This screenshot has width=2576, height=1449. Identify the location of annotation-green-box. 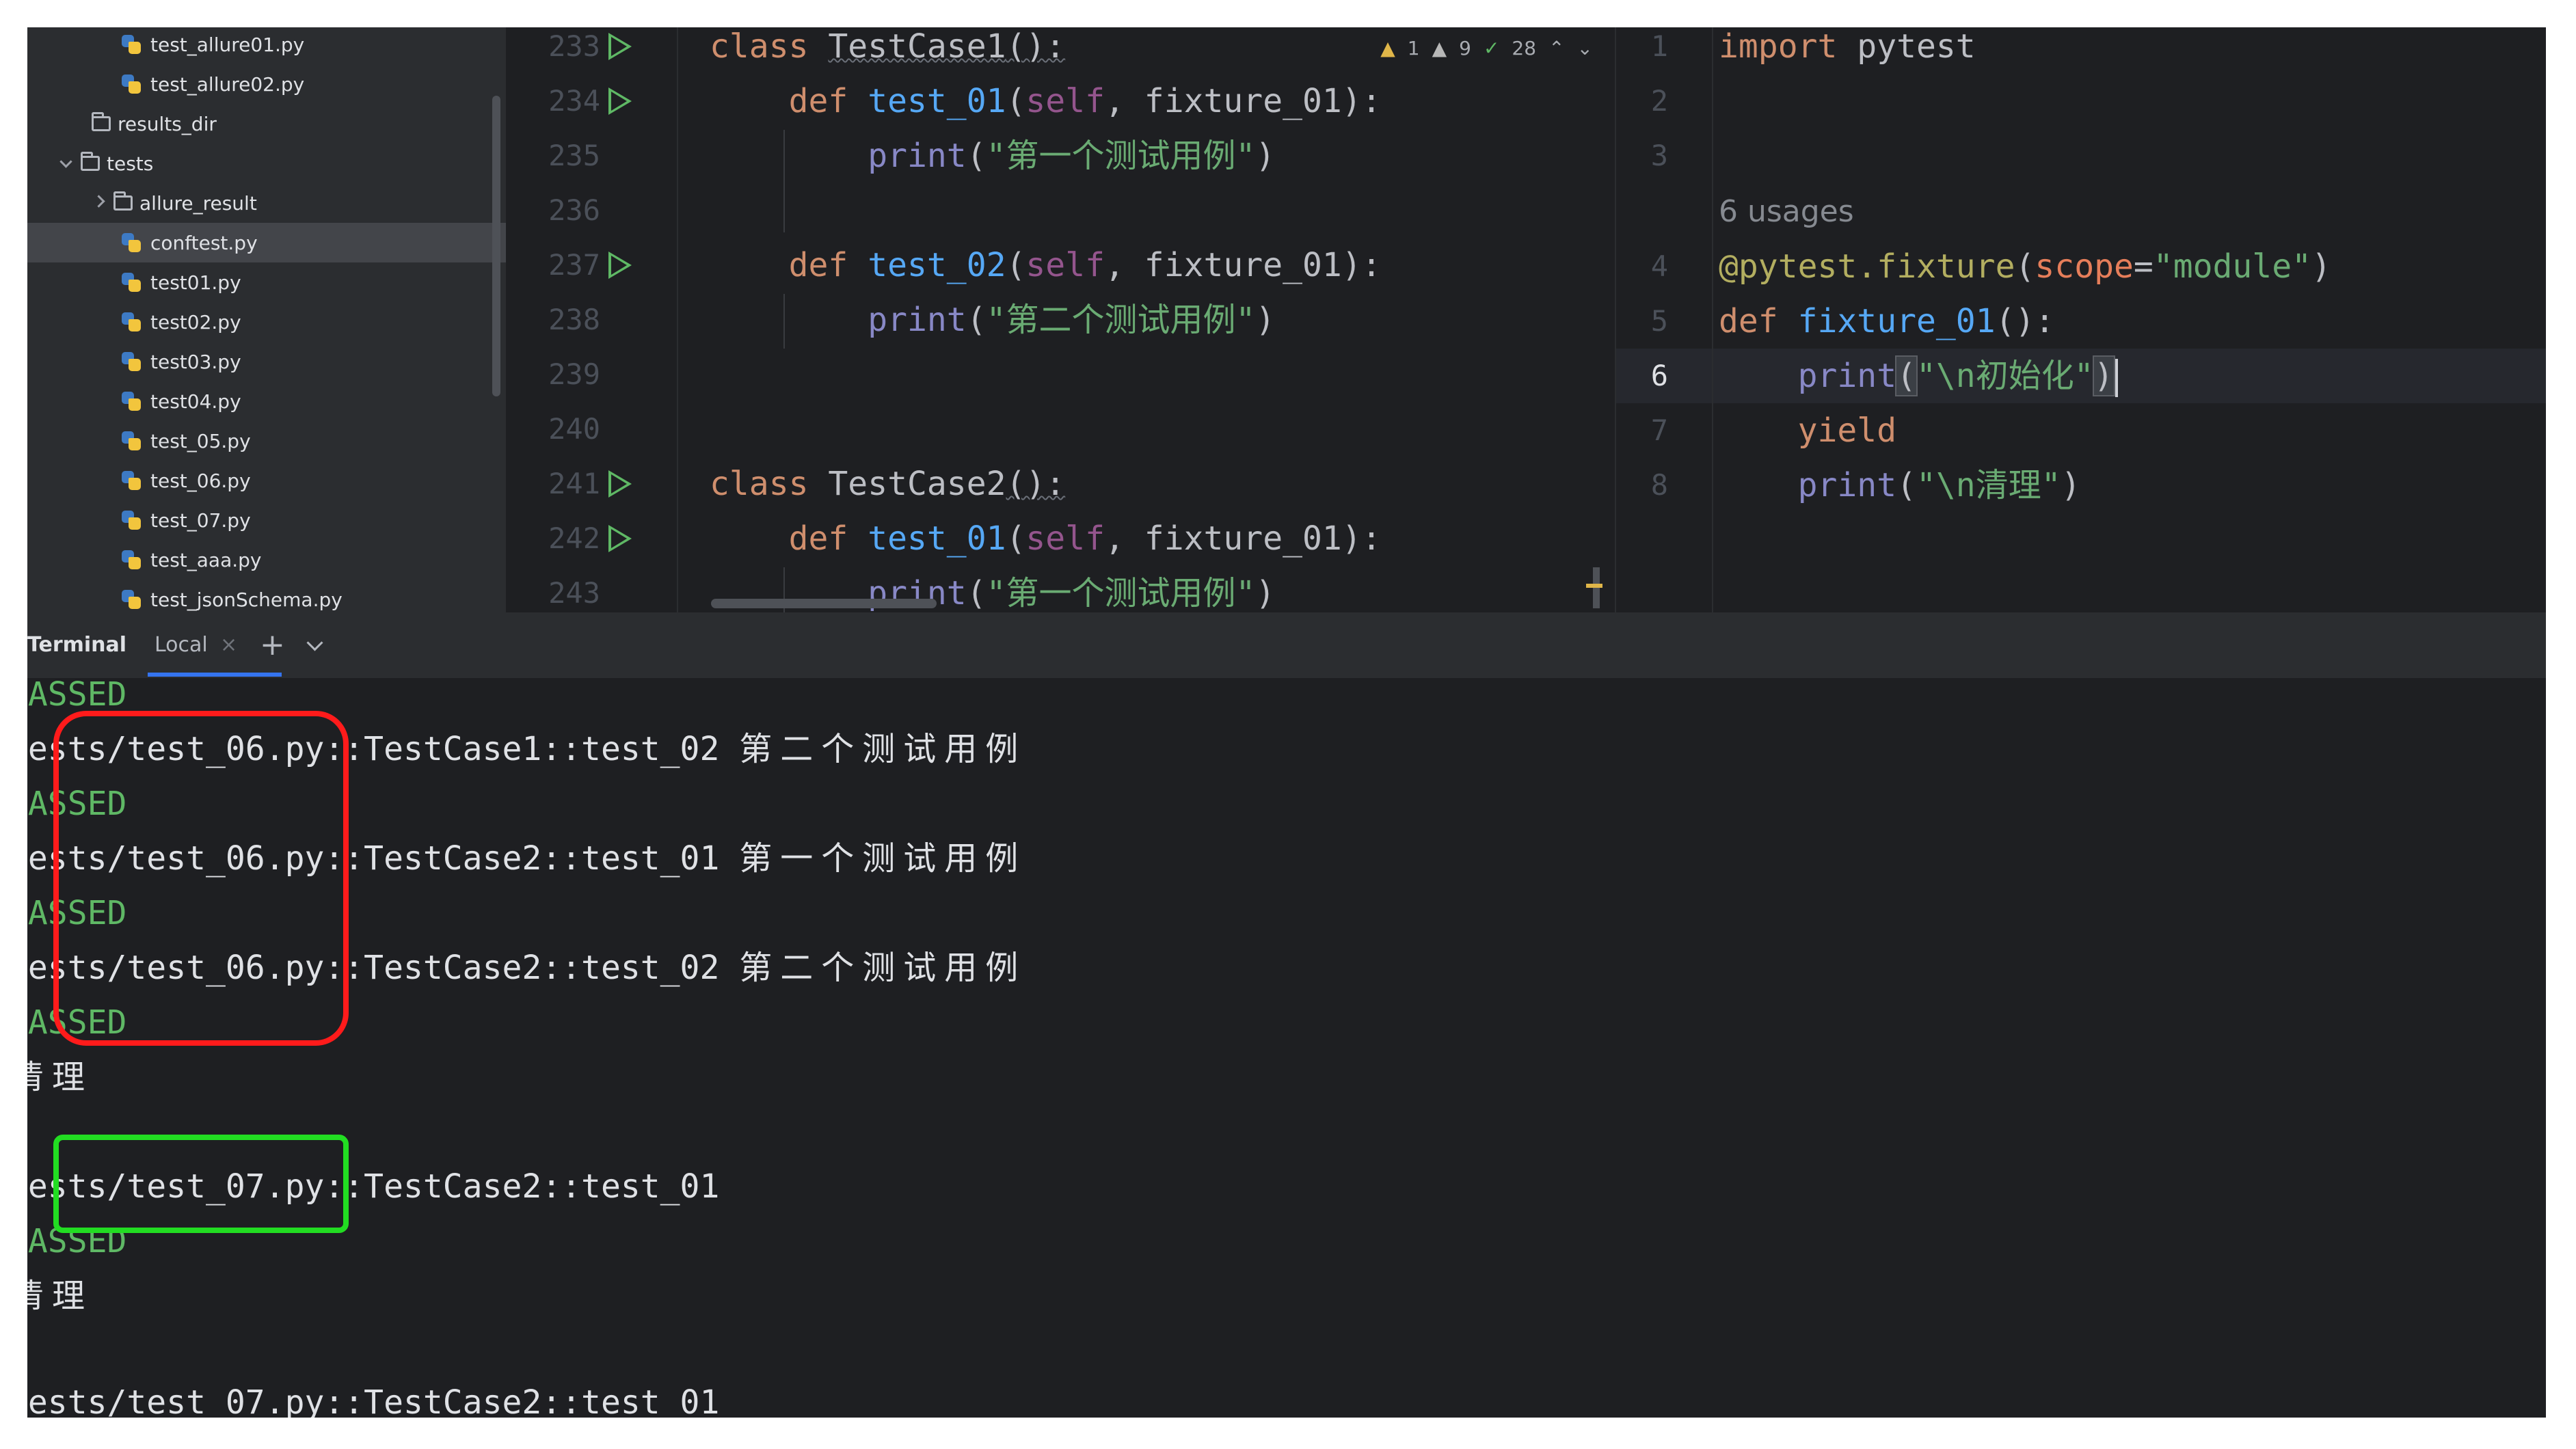
(201, 1184).